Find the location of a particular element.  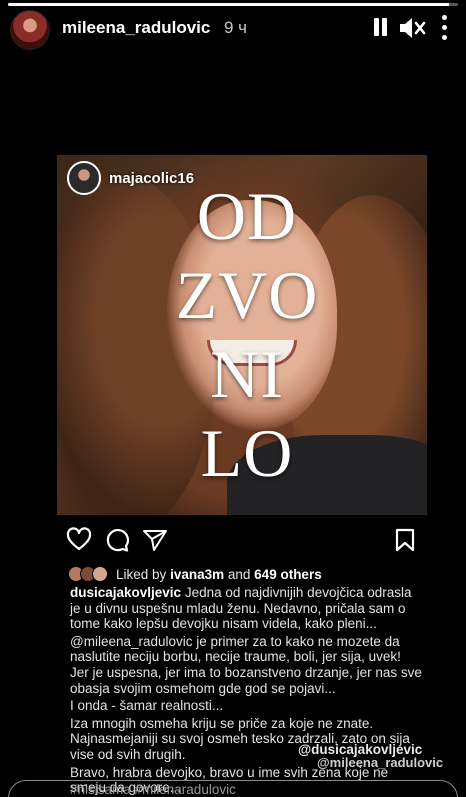

liker-avatars is located at coordinates (91, 574).